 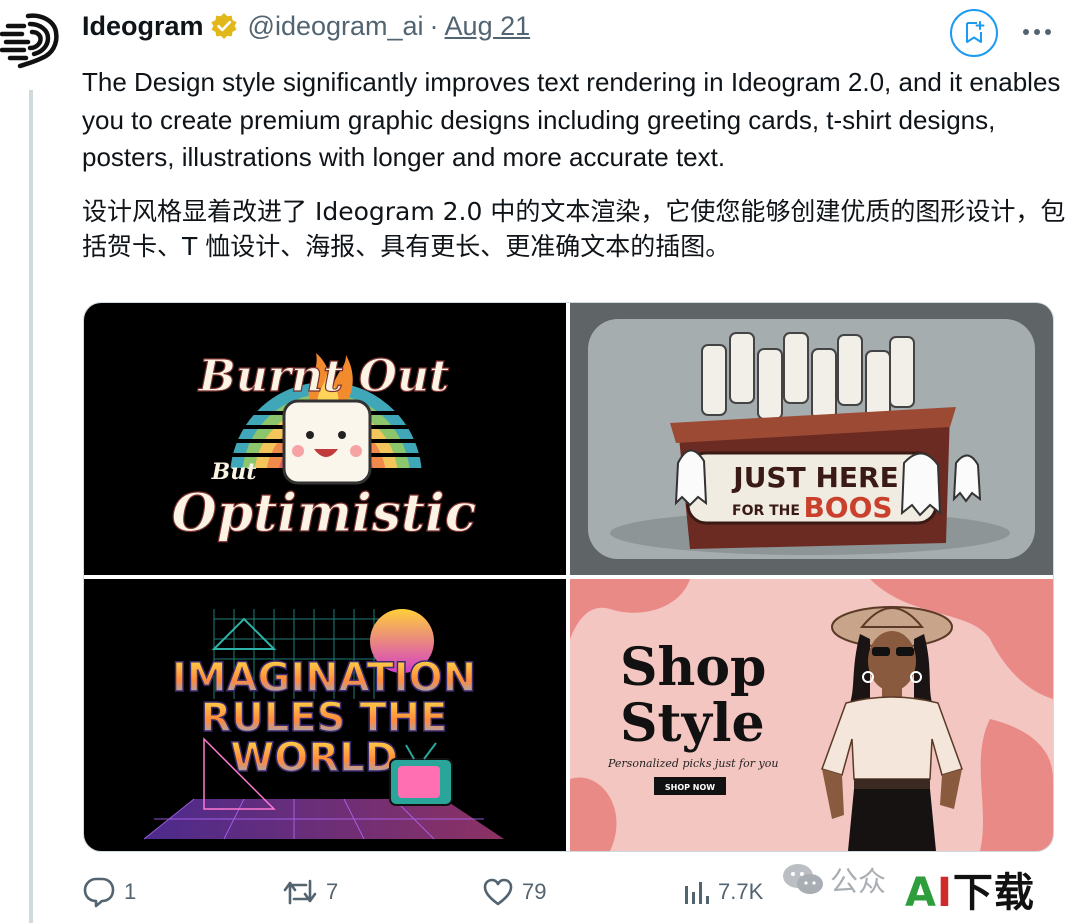 What do you see at coordinates (224, 26) in the screenshot?
I see `verified-badge-icon` at bounding box center [224, 26].